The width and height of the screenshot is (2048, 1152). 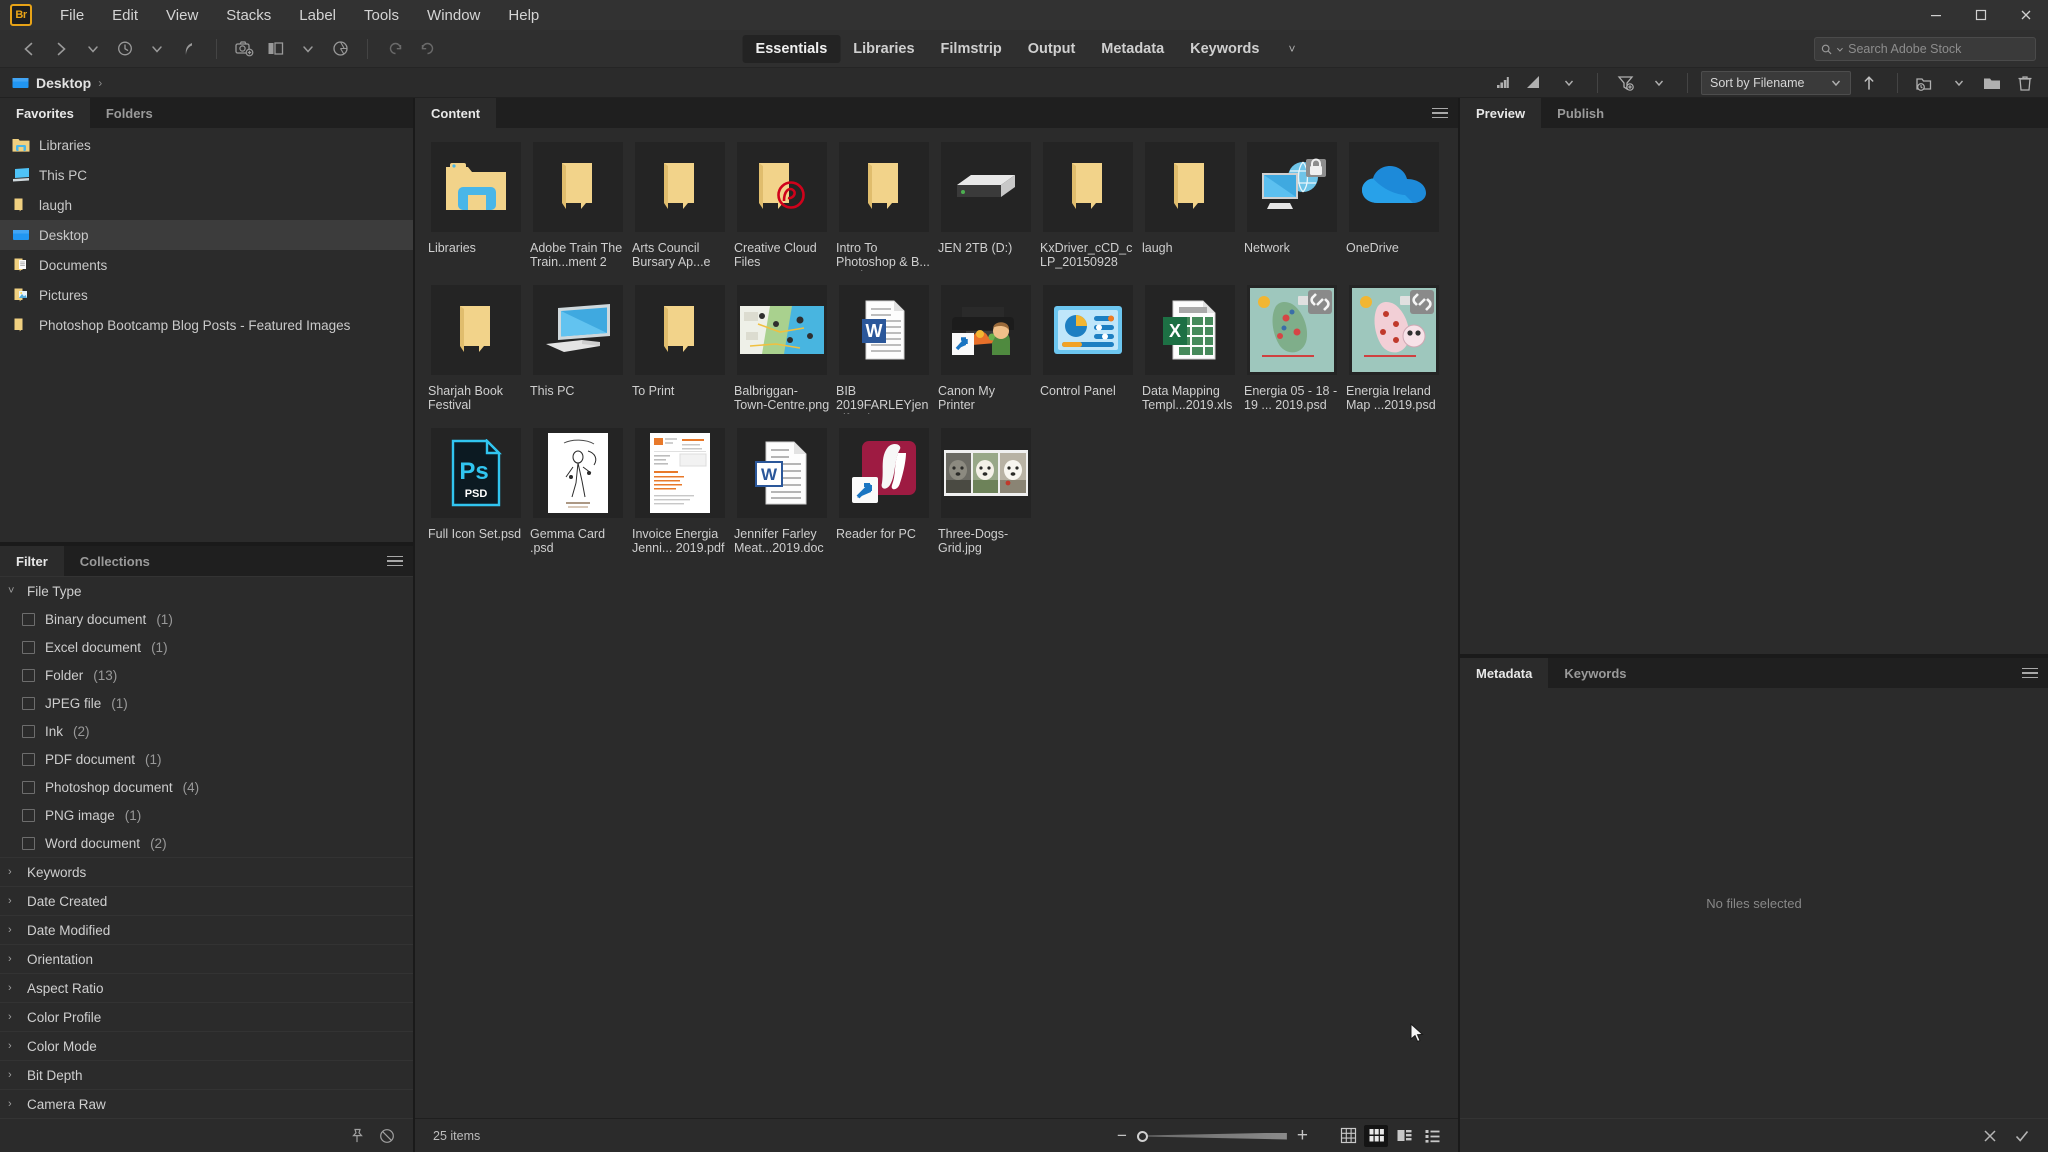 What do you see at coordinates (1292, 349) in the screenshot?
I see `content-item: Energia 05 - 18 - 19 ... 2019.psd` at bounding box center [1292, 349].